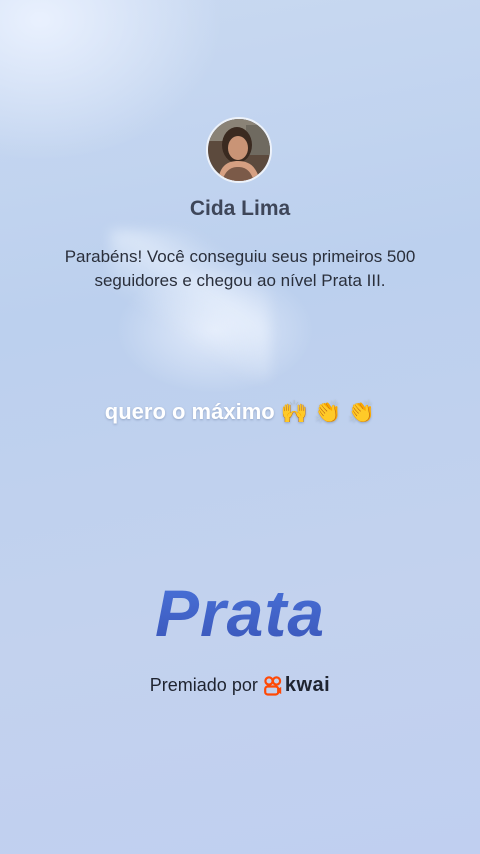  I want to click on kwai-logo: kwai, so click(297, 685).